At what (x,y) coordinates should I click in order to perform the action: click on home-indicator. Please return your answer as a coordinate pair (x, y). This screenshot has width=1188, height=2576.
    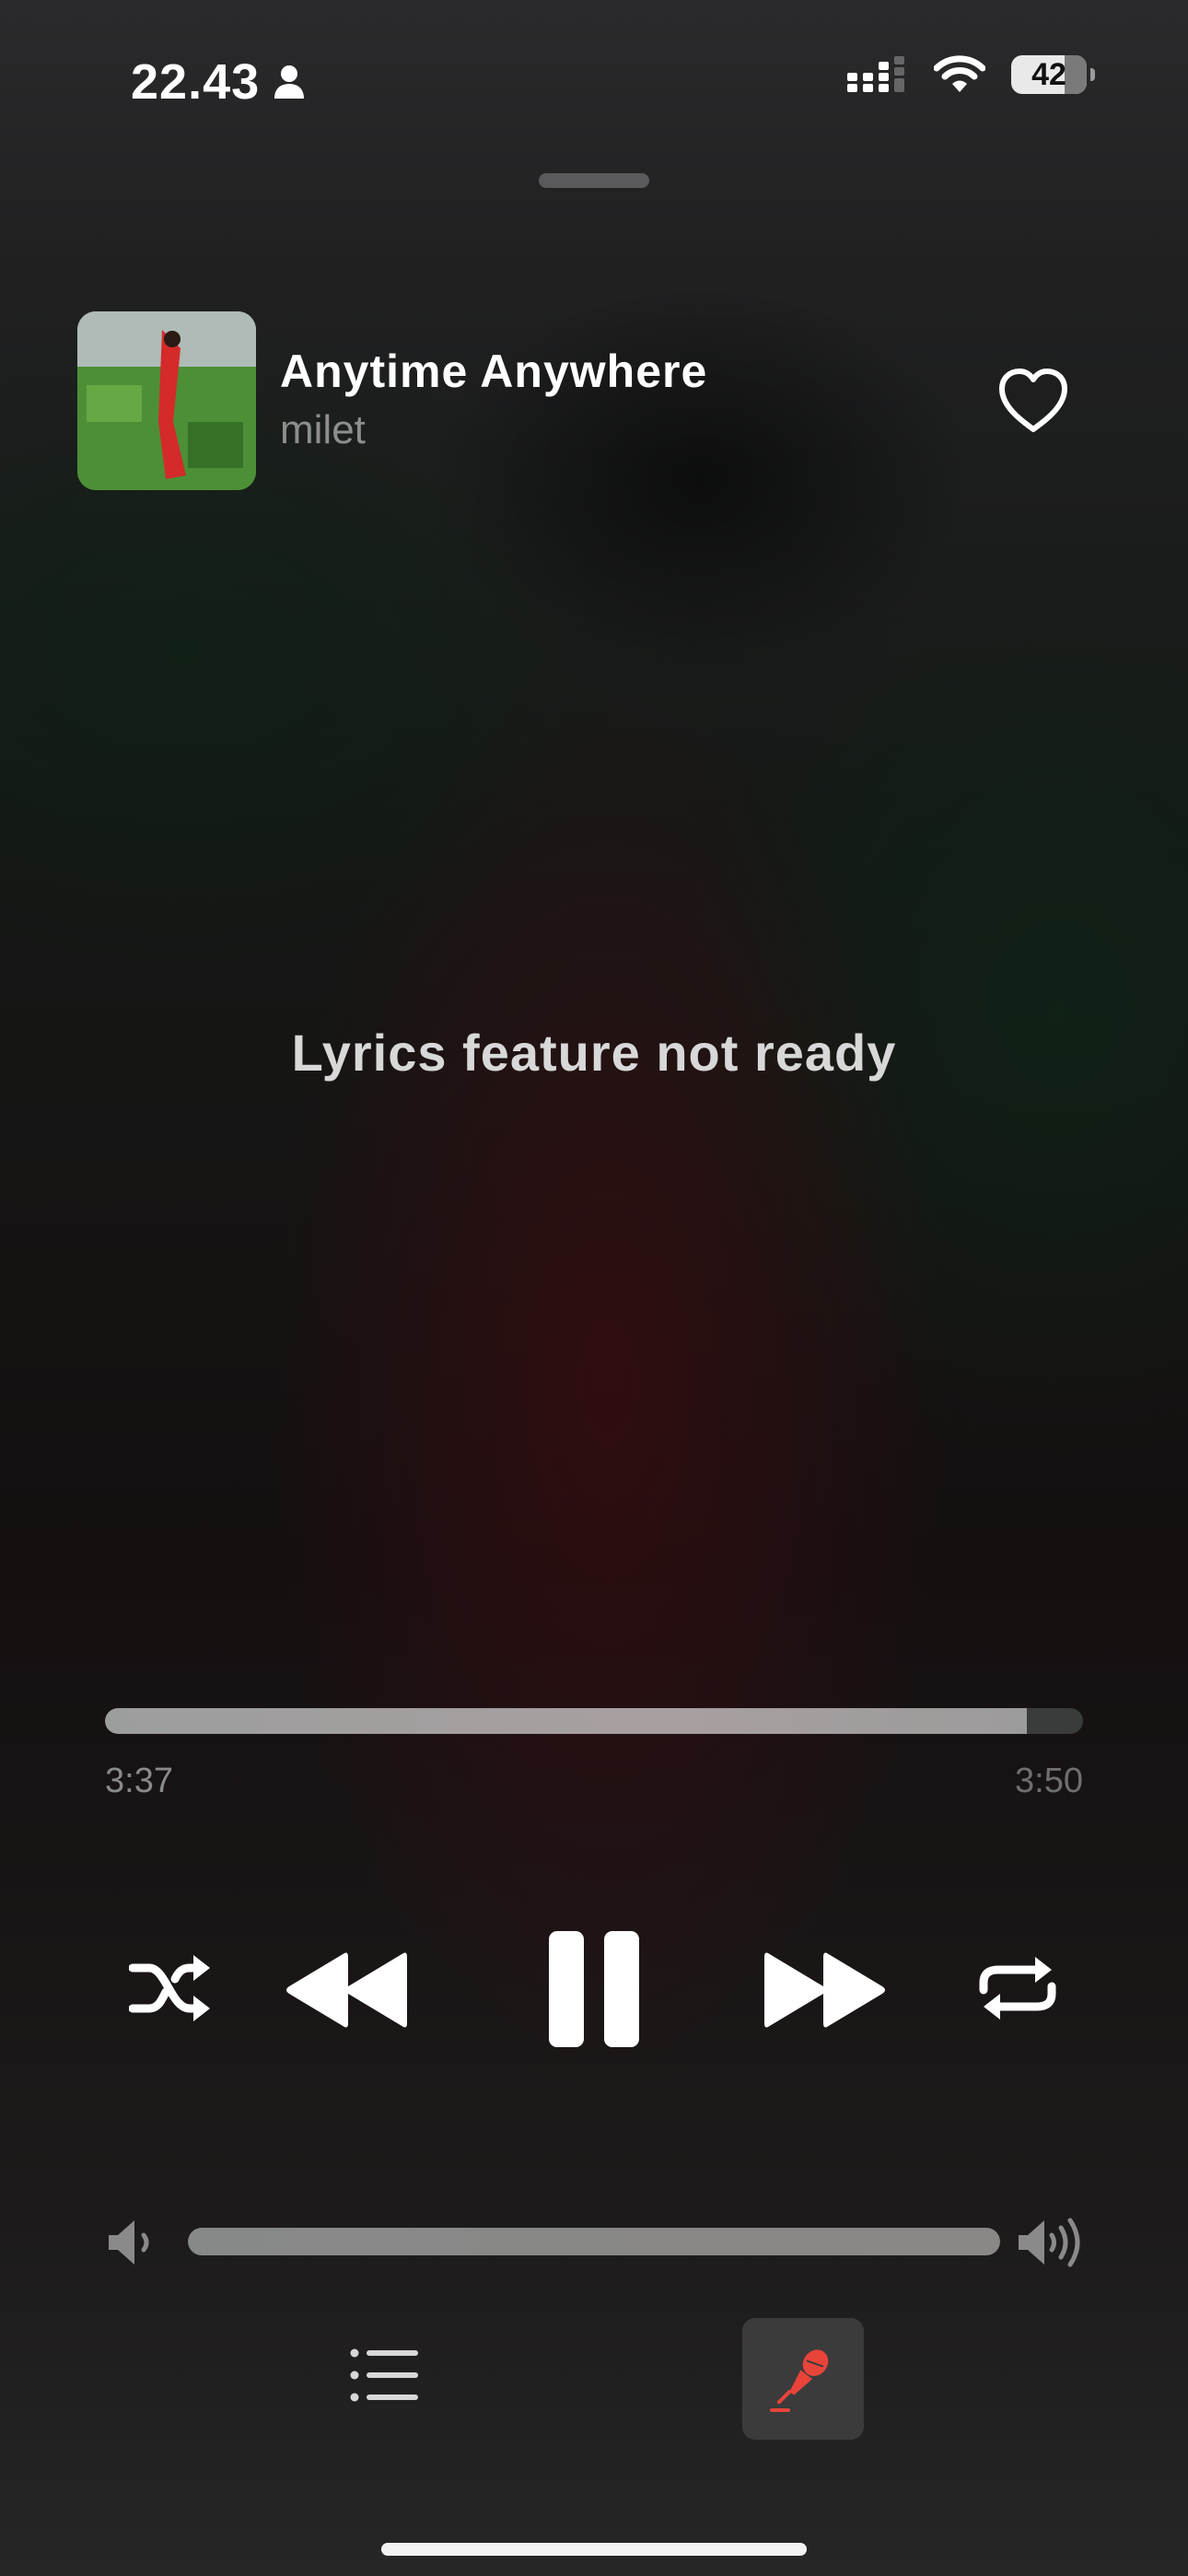
    Looking at the image, I should click on (594, 2549).